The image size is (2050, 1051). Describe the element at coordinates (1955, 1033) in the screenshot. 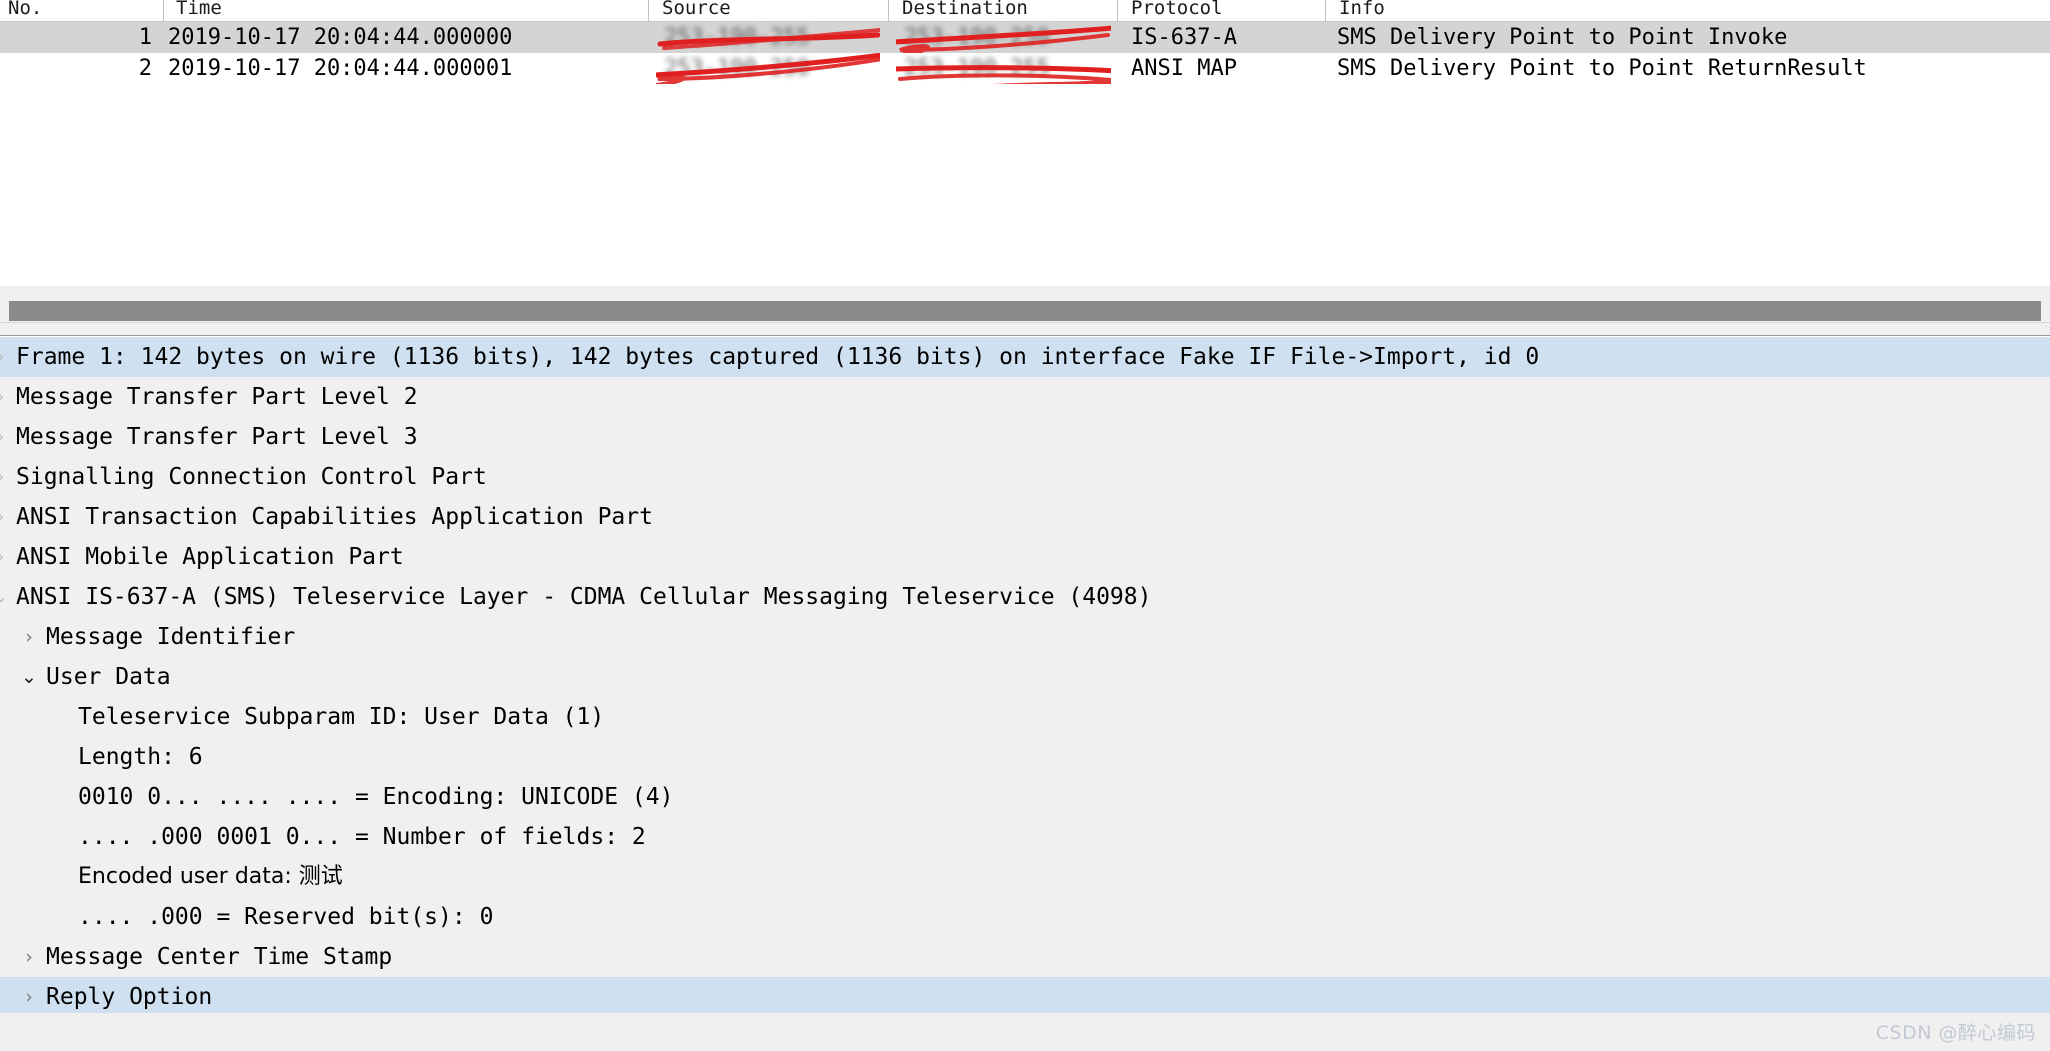

I see `watermark-text: CSDN @醉心编码` at that location.